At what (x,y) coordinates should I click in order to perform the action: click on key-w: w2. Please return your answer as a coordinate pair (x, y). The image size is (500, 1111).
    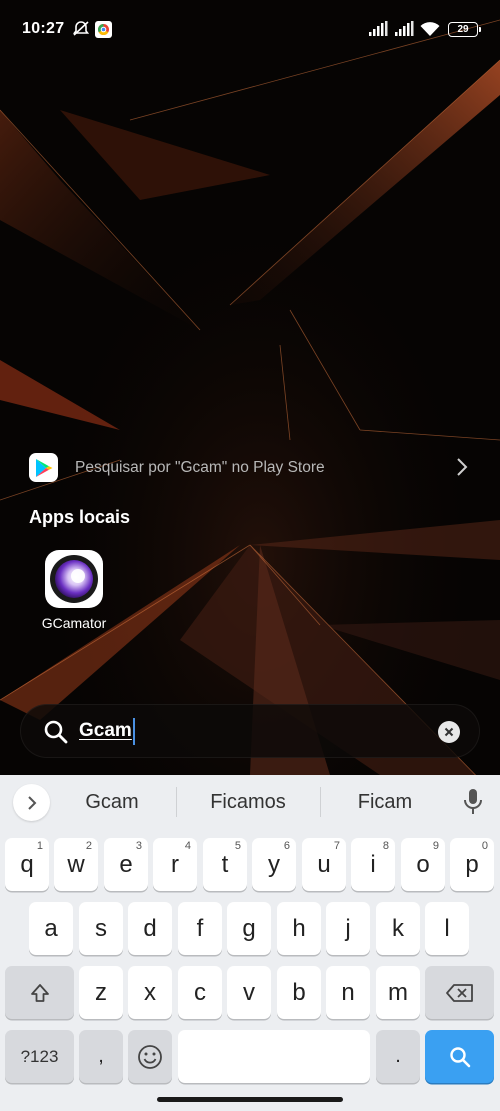
    Looking at the image, I should click on (76, 864).